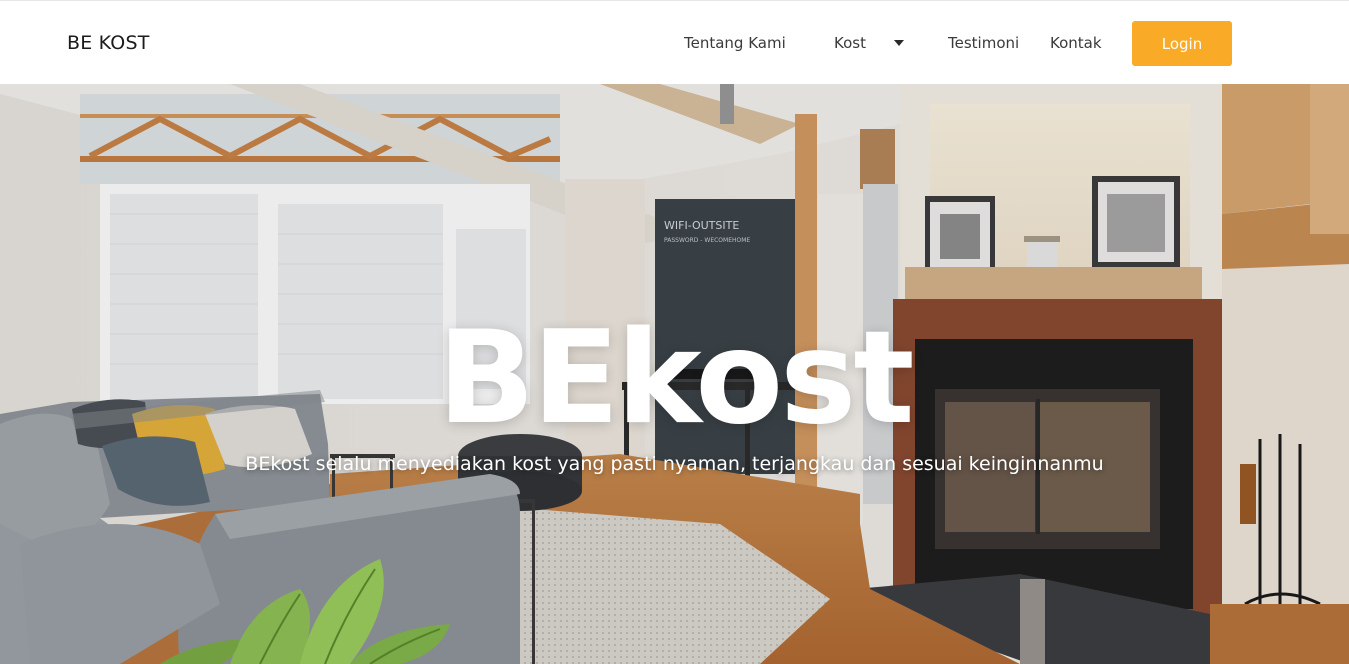 The width and height of the screenshot is (1349, 664). Describe the element at coordinates (898, 43) in the screenshot. I see `chevron-down-icon` at that location.